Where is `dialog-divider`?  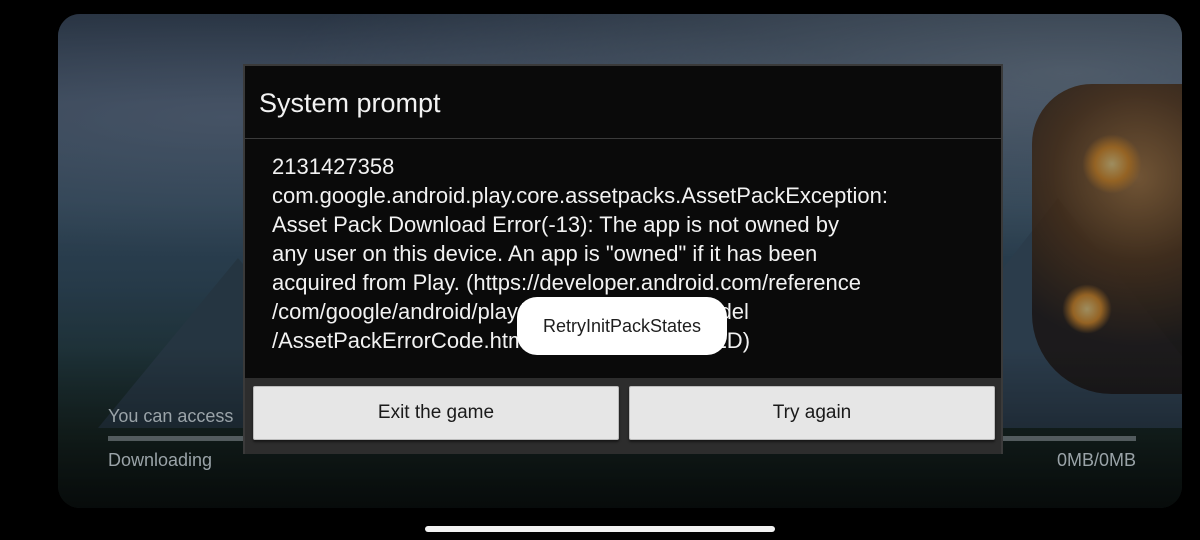 dialog-divider is located at coordinates (623, 138).